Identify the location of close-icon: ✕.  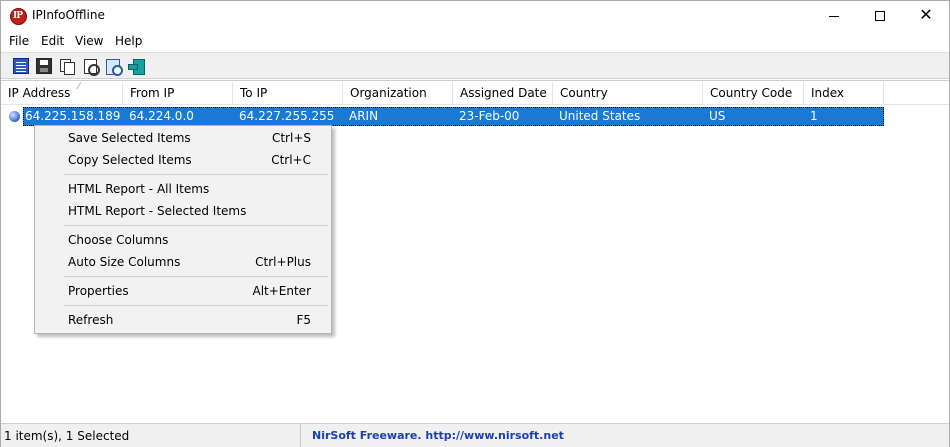
(926, 14).